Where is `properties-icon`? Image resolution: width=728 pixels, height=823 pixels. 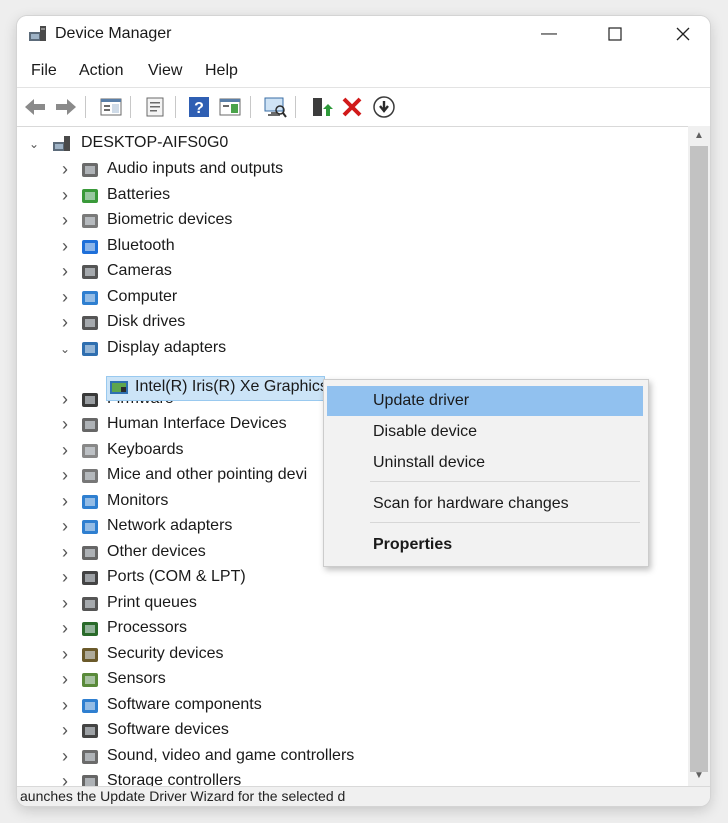
properties-icon is located at coordinates (155, 107).